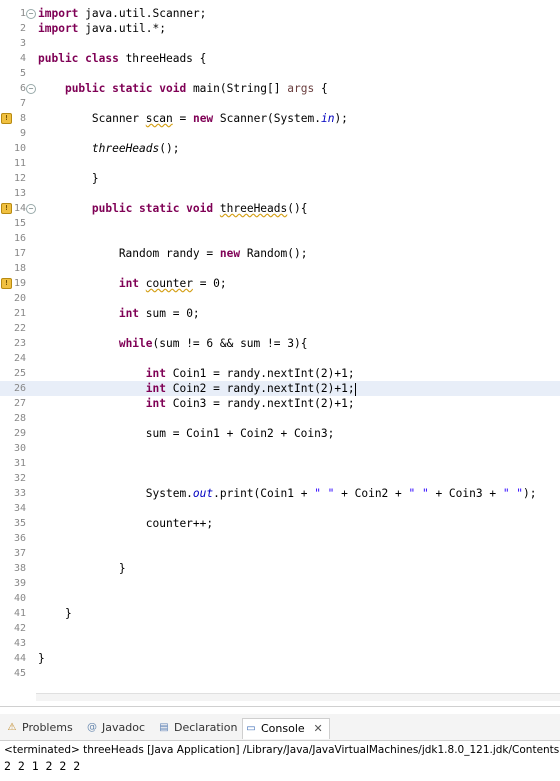  Describe the element at coordinates (280, 508) in the screenshot. I see `code-line: 34` at that location.